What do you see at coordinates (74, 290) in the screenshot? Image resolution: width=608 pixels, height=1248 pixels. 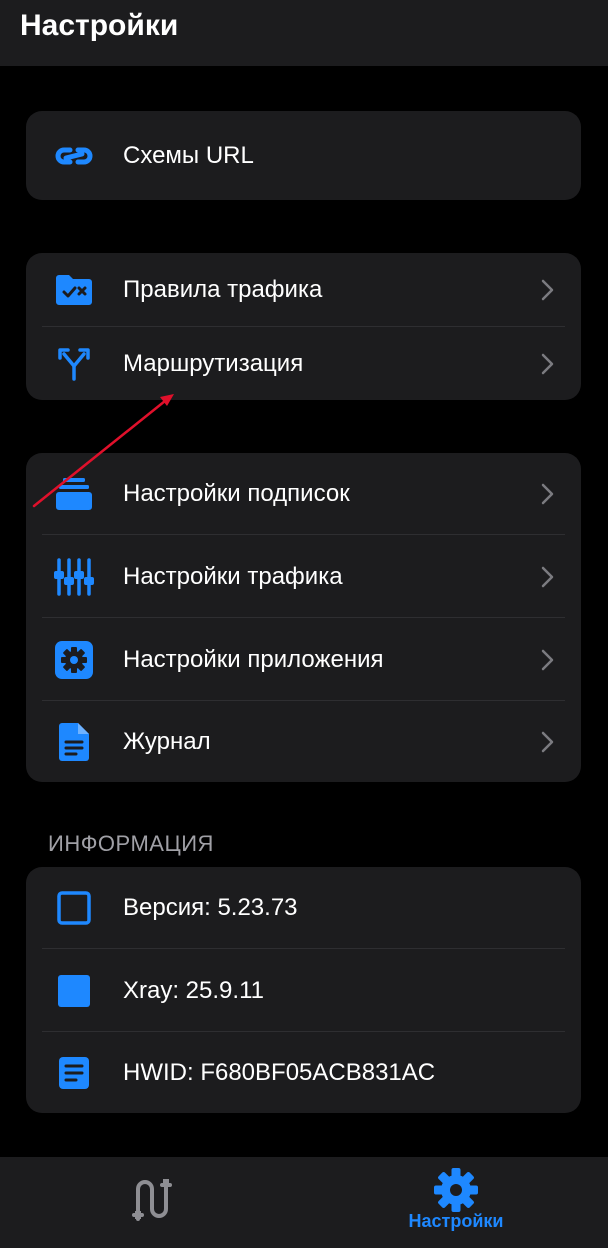 I see `folder-rules-icon` at bounding box center [74, 290].